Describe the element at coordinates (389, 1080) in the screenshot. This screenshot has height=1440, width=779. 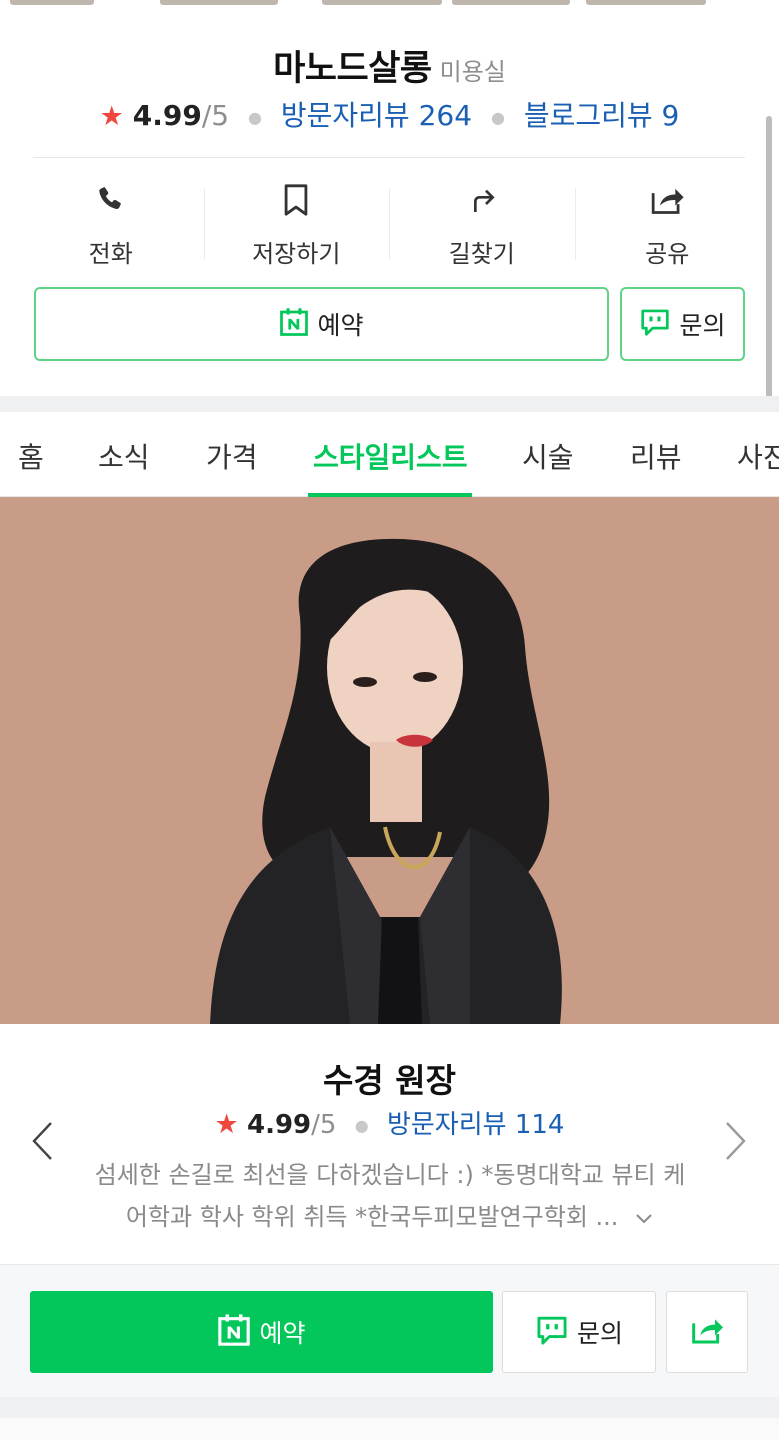
I see `stylist-name: 수경 원장` at that location.